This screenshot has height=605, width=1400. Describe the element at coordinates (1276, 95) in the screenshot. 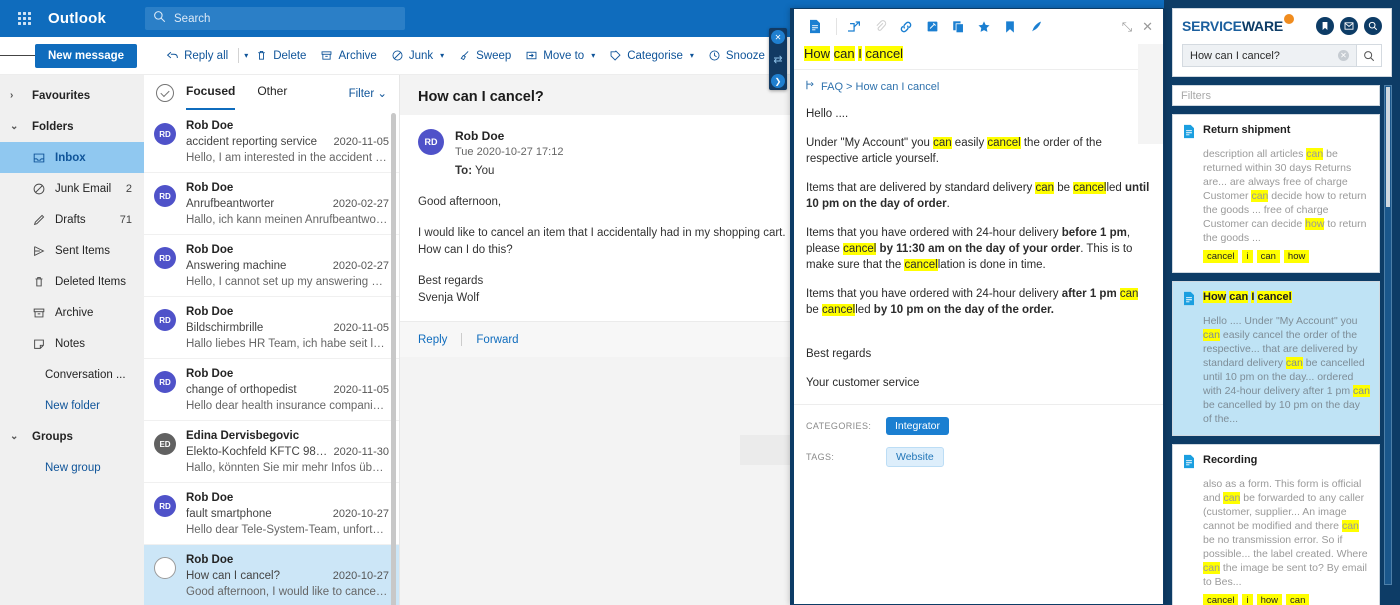

I see `filters-input: Filters` at that location.